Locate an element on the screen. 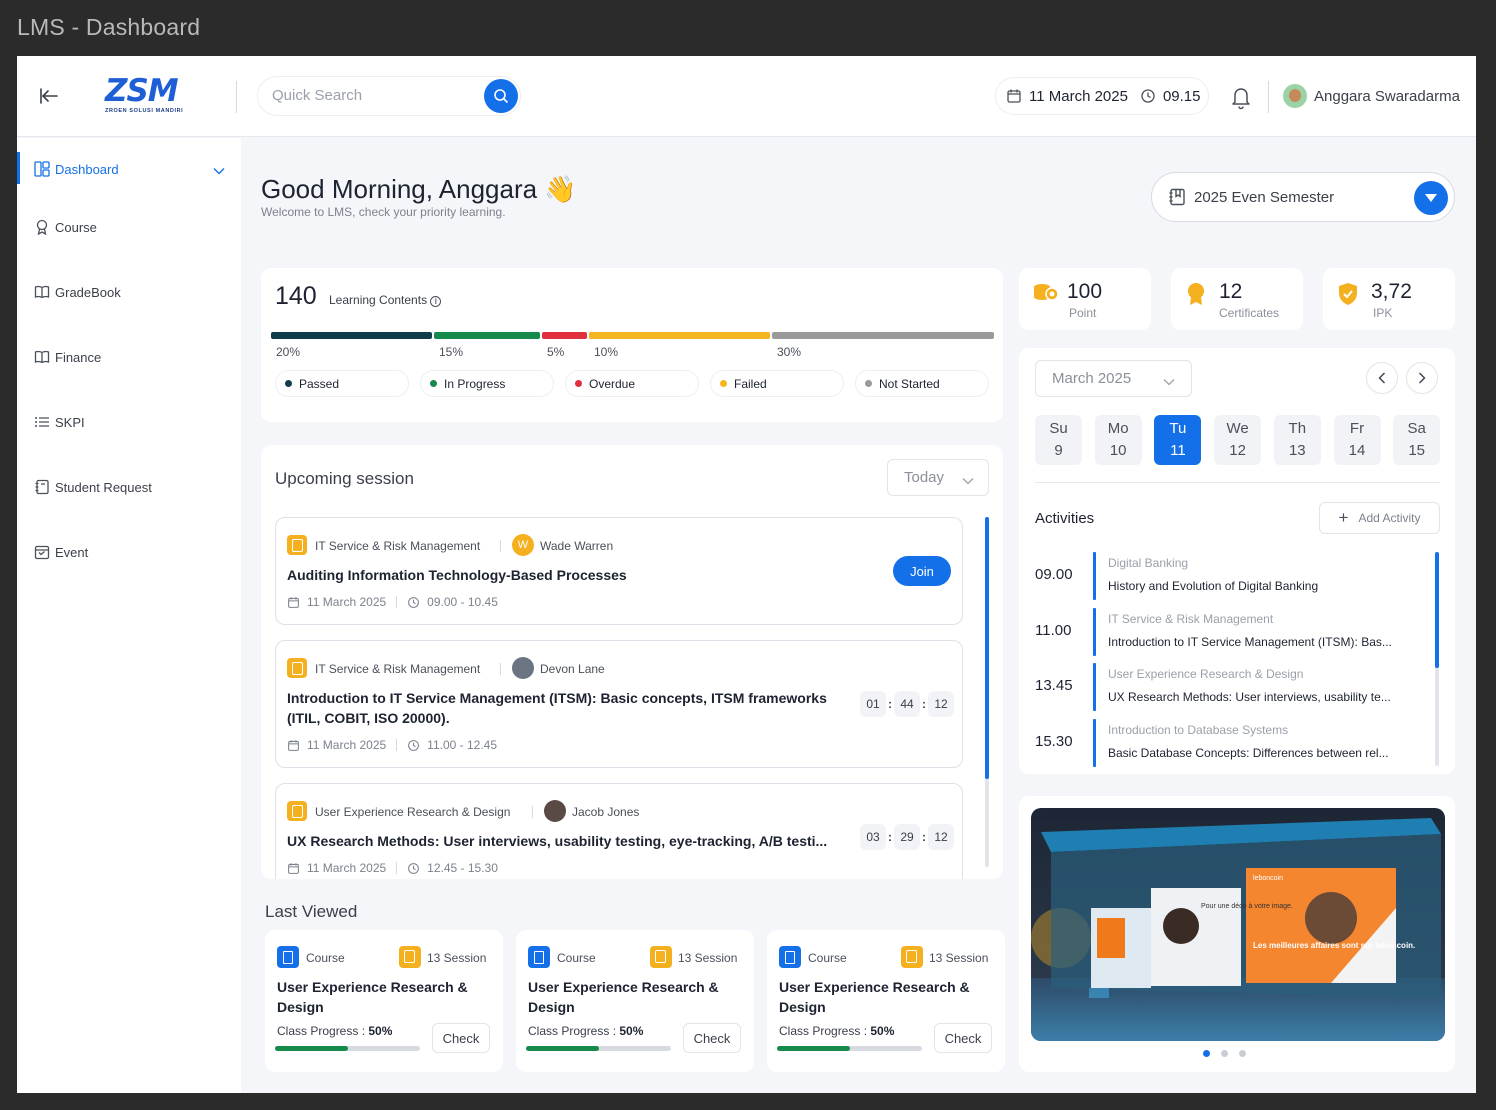 This screenshot has height=1110, width=1496. progress-segment-passed is located at coordinates (351, 335).